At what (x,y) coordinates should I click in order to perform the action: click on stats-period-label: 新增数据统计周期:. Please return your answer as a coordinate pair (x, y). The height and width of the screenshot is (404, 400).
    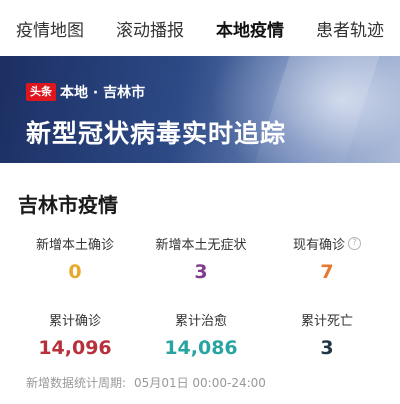
    Looking at the image, I should click on (76, 383).